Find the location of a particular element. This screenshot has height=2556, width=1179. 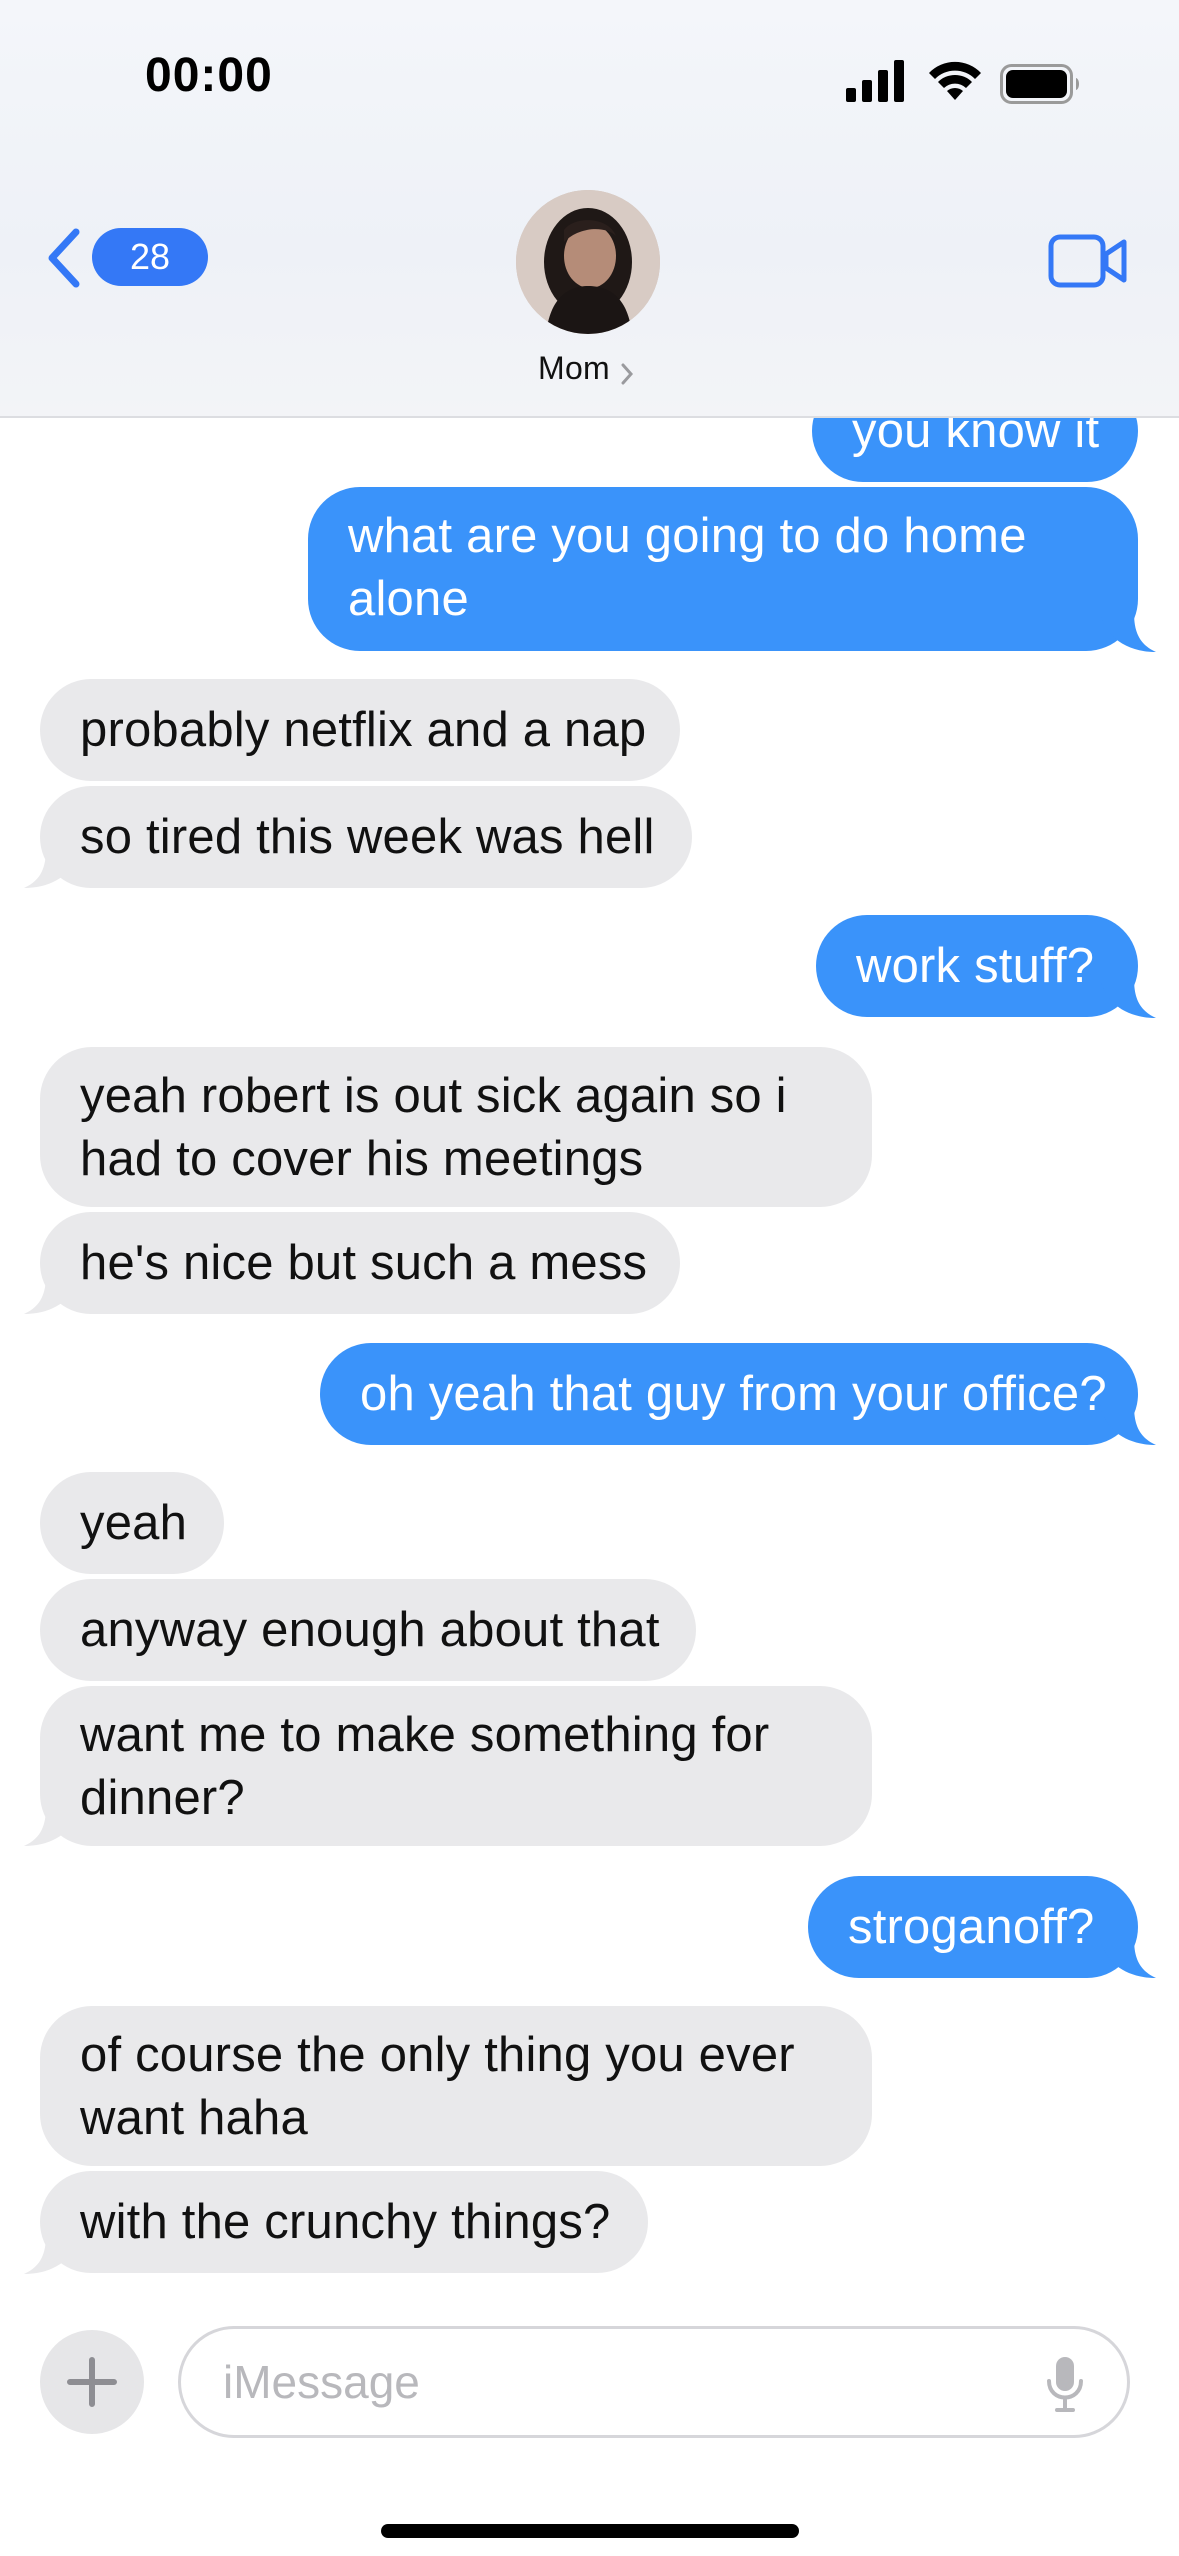

message-text: work stuff? is located at coordinates (975, 965).